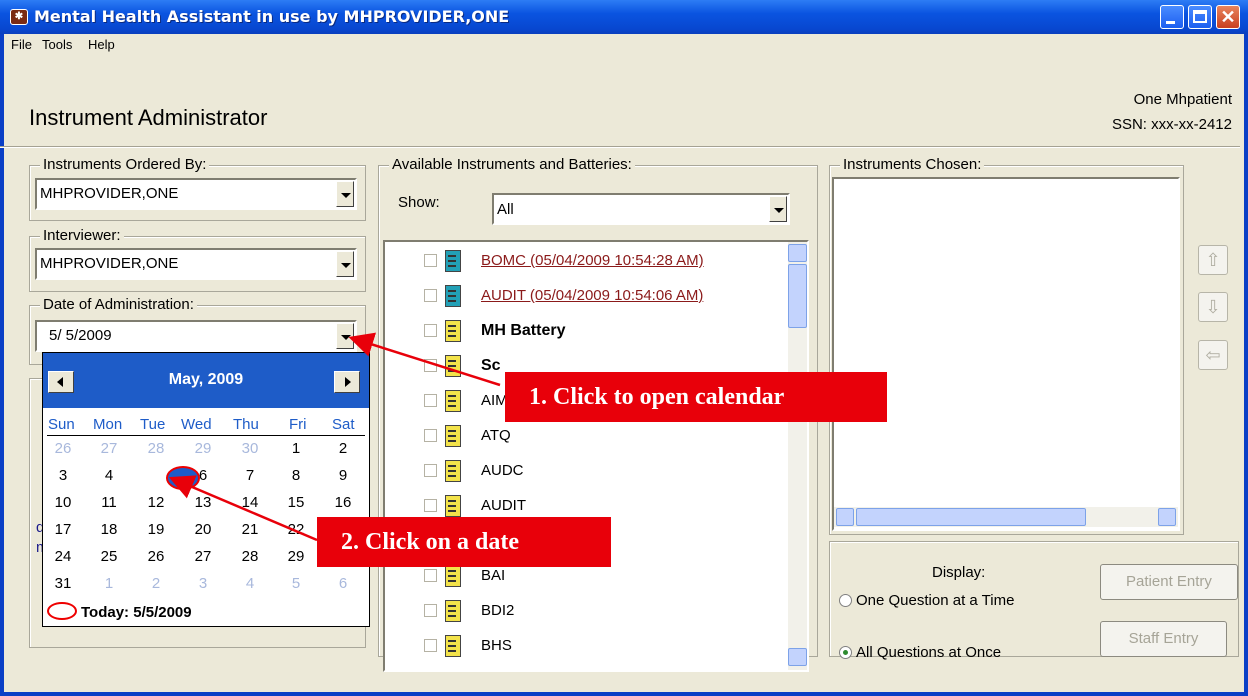 This screenshot has width=1248, height=696. I want to click on callout-click-date: 2. Click on a date, so click(464, 542).